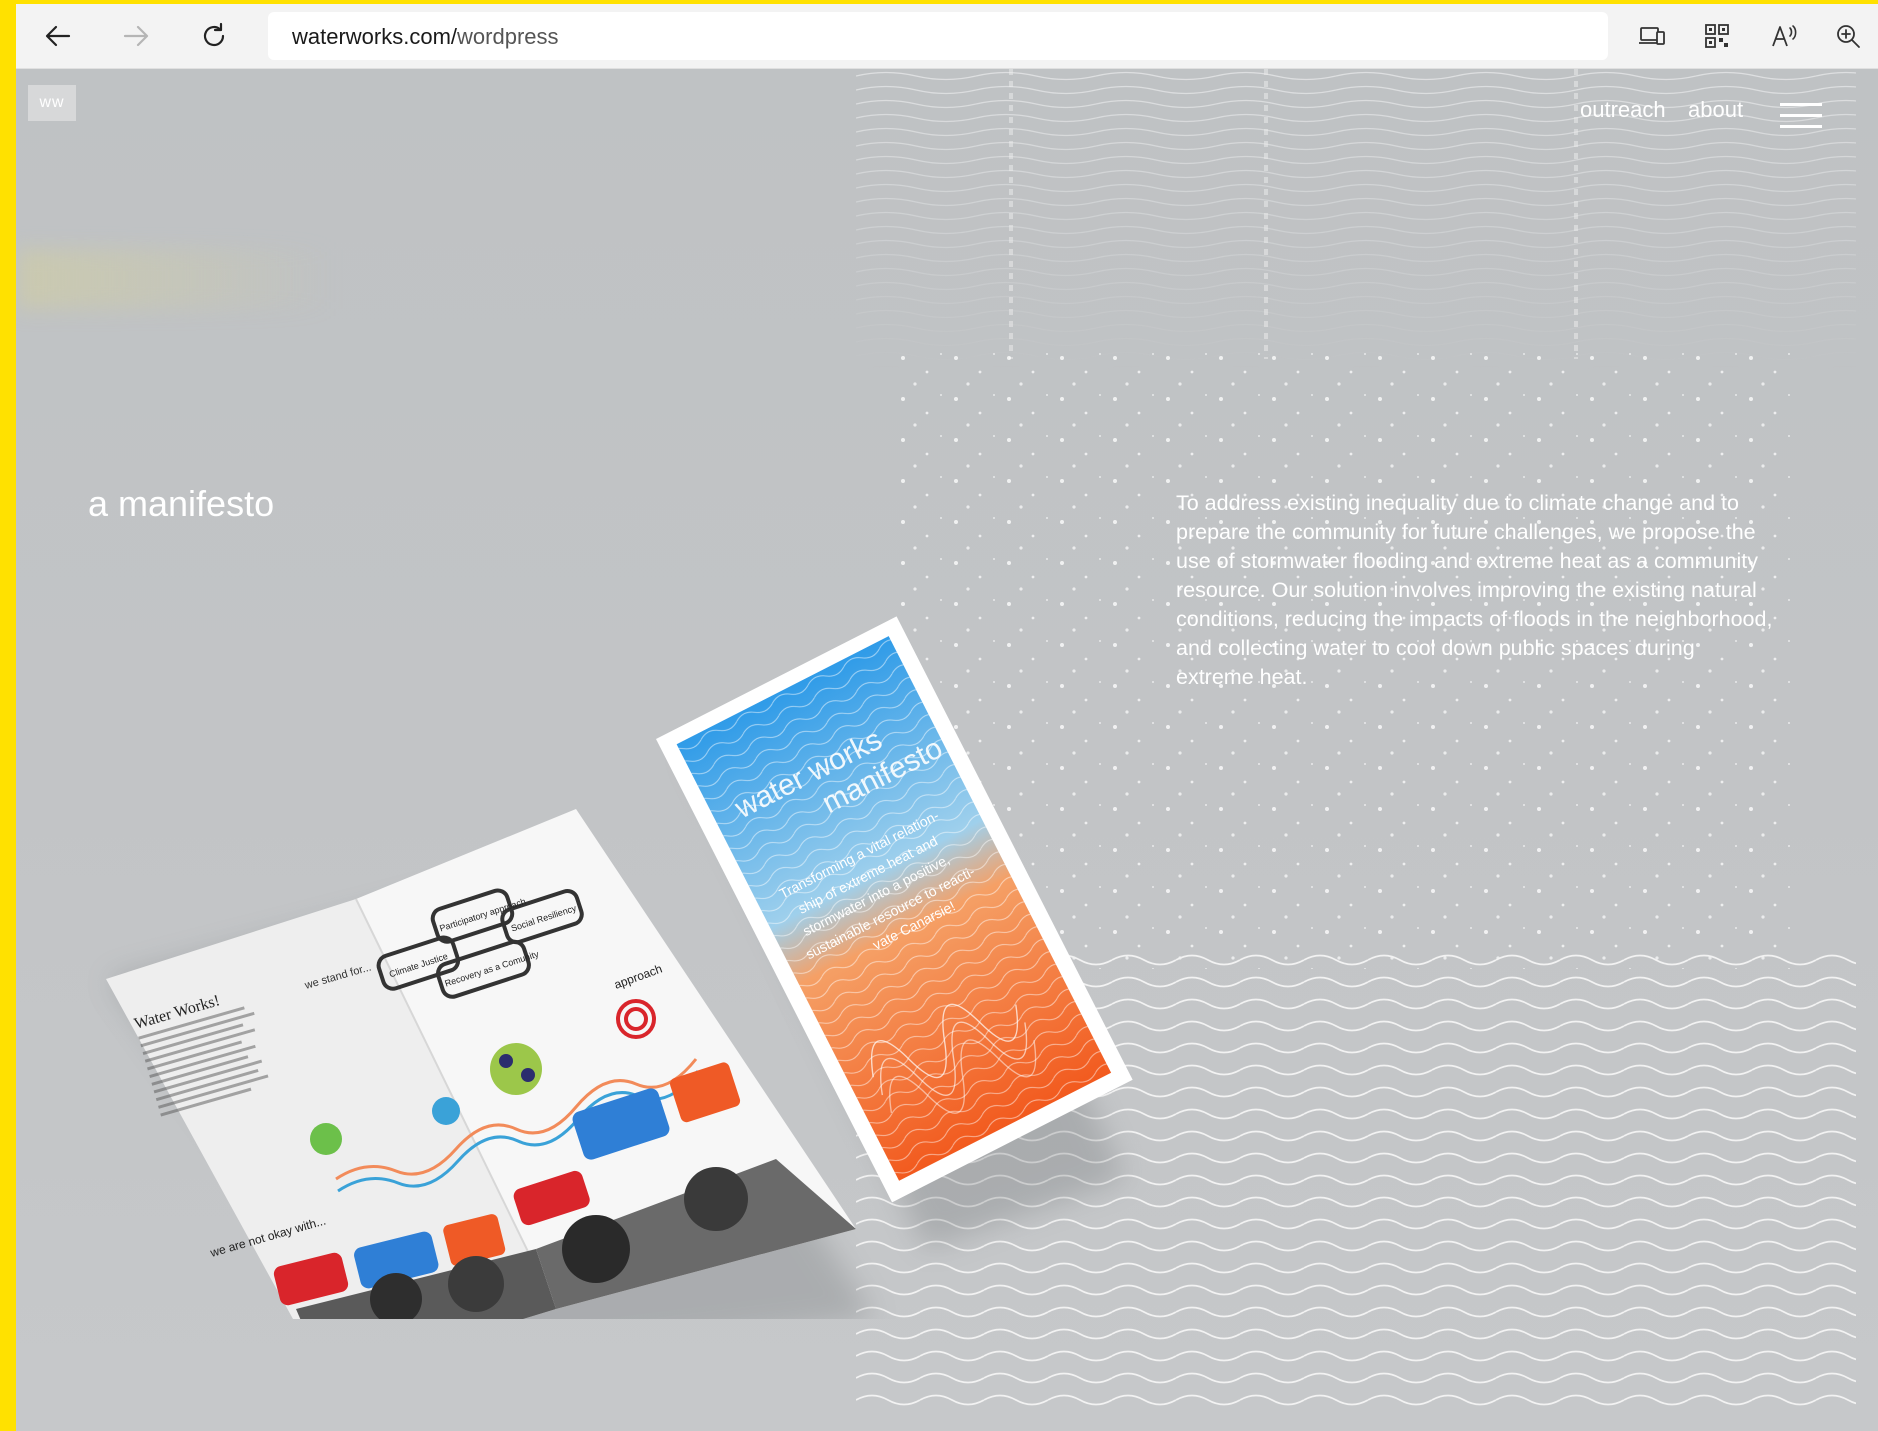 This screenshot has width=1878, height=1431. I want to click on read-aloud-button, so click(1784, 36).